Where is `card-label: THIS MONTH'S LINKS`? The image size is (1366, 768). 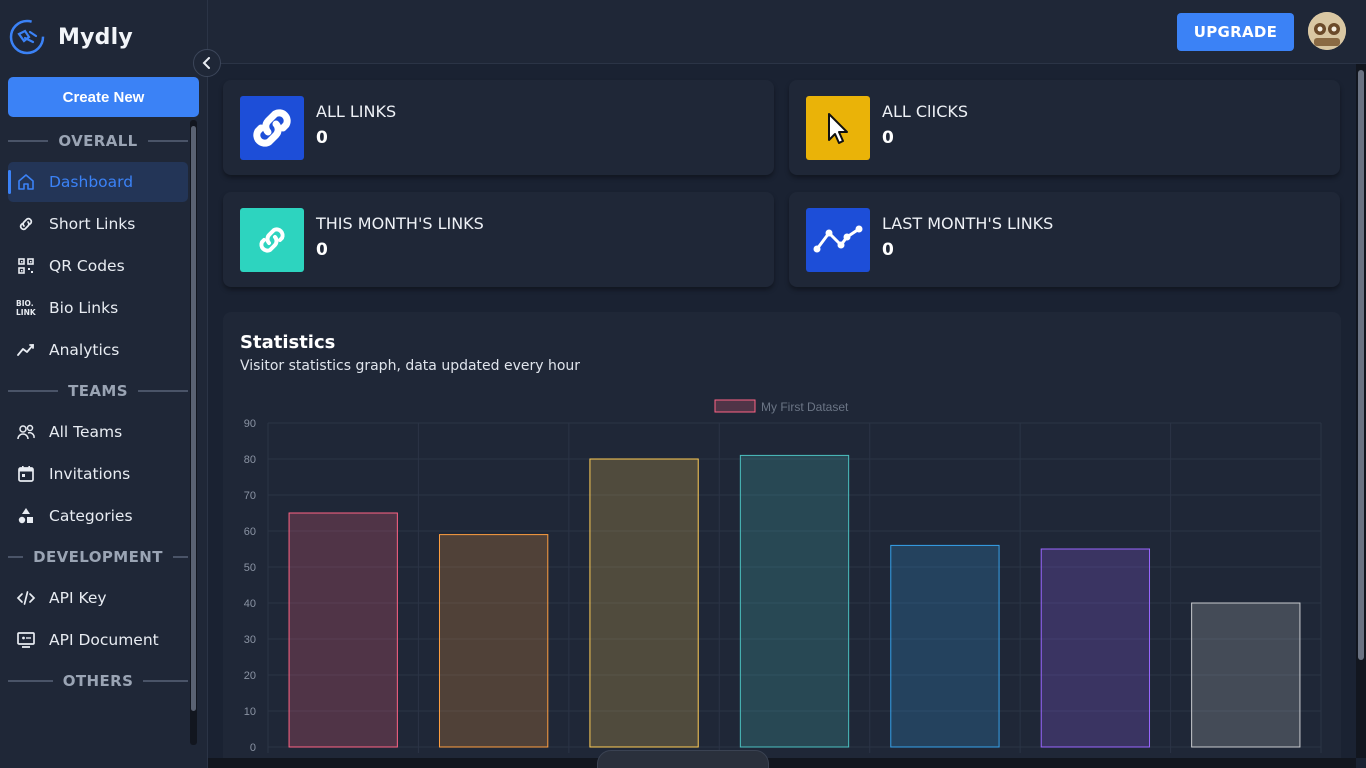
card-label: THIS MONTH'S LINKS is located at coordinates (400, 223).